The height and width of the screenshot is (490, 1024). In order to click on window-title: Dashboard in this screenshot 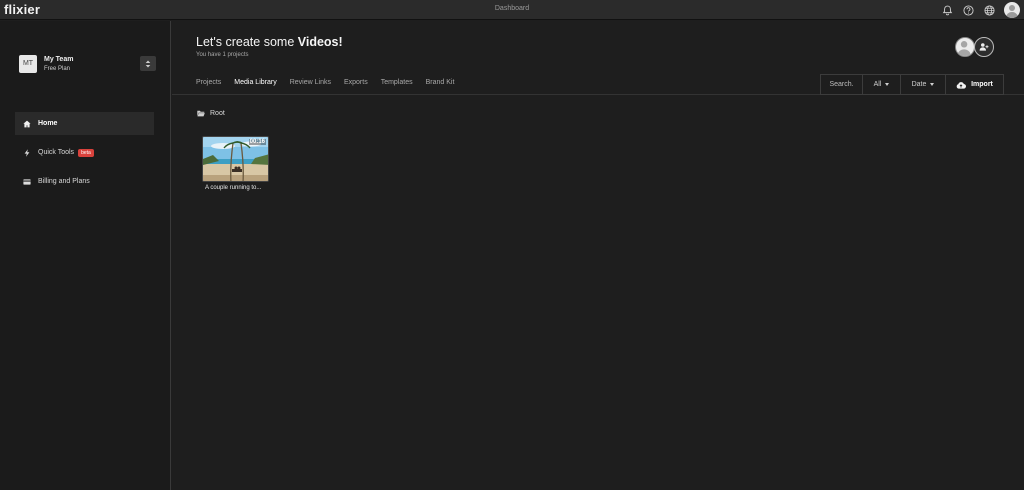, I will do `click(512, 8)`.